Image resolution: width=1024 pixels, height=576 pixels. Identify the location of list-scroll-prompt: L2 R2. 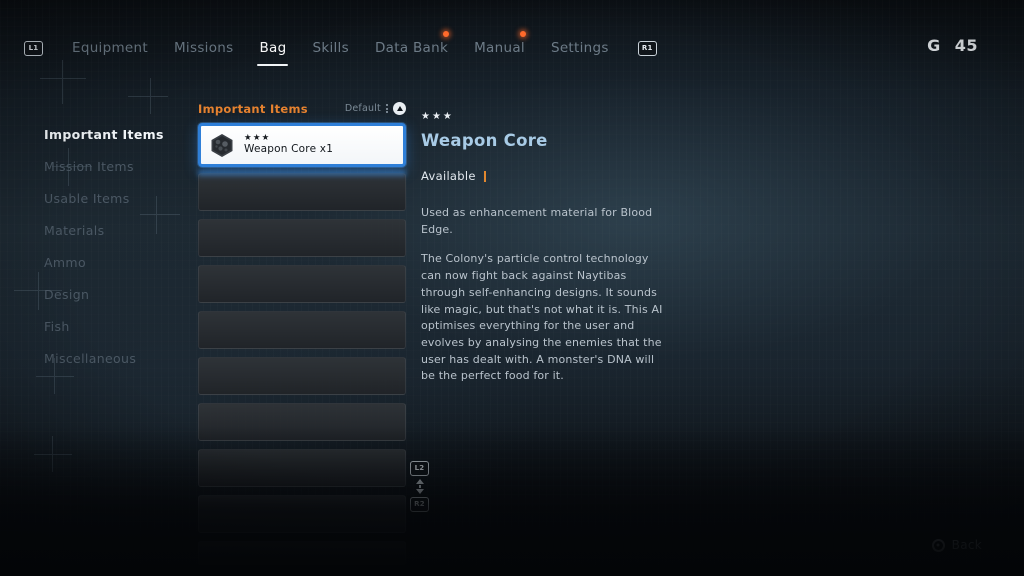
(419, 486).